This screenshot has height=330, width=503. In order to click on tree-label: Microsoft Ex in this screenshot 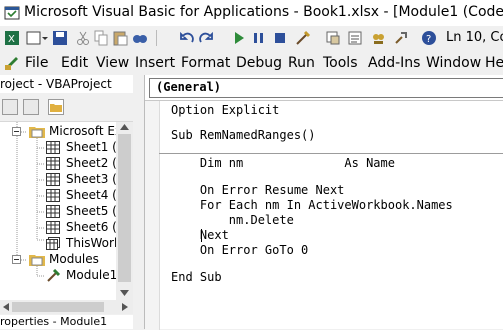, I will do `click(82, 131)`.